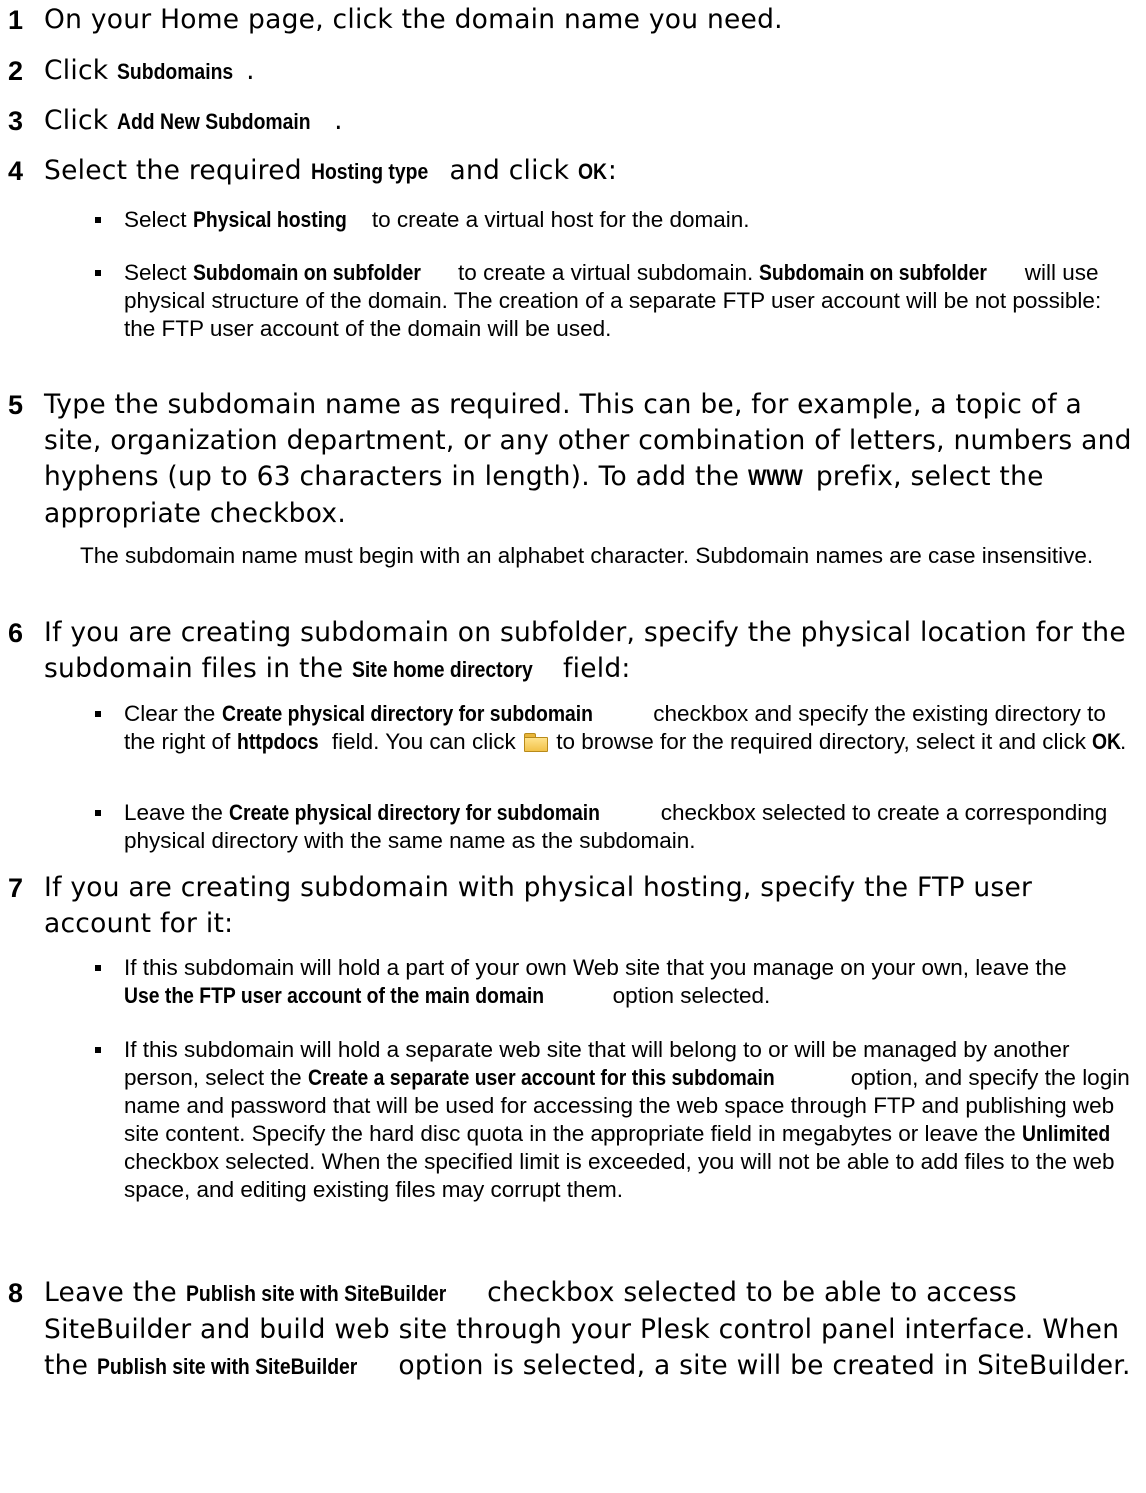  Describe the element at coordinates (775, 477) in the screenshot. I see `ui-term: WWW` at that location.